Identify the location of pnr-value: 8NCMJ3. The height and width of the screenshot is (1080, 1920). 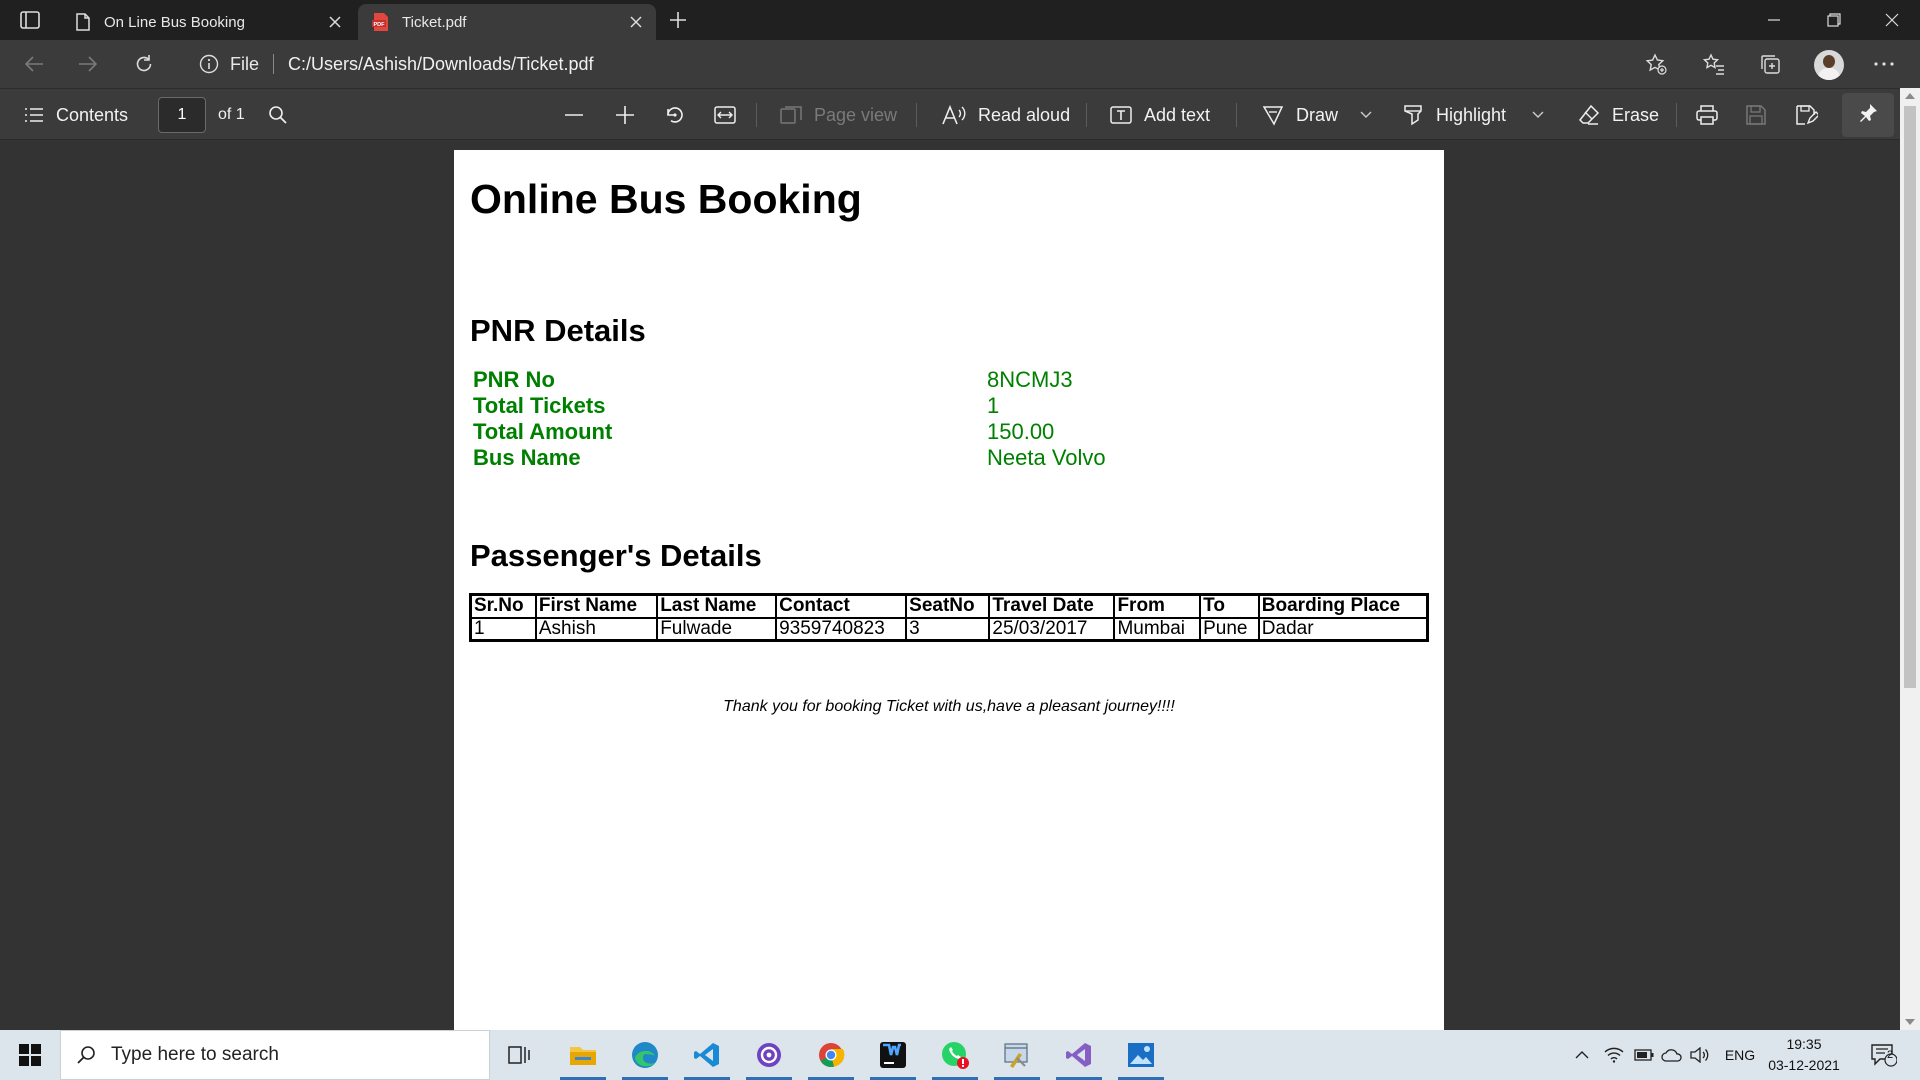
(1030, 379).